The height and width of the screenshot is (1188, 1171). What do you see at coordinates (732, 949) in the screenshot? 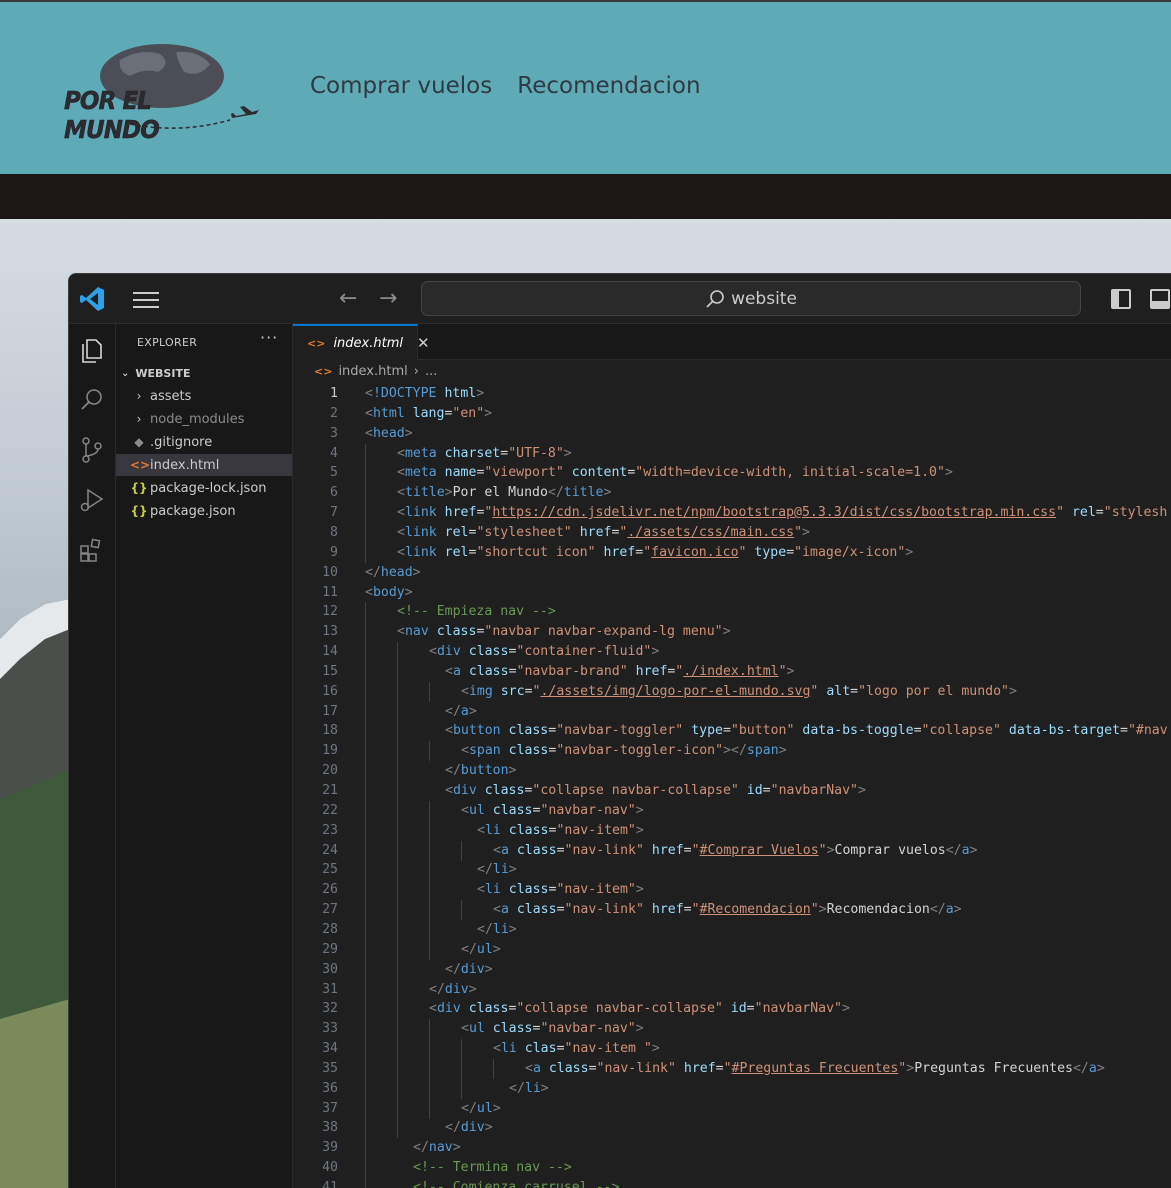
I see `code-line: 29 </ul>` at bounding box center [732, 949].